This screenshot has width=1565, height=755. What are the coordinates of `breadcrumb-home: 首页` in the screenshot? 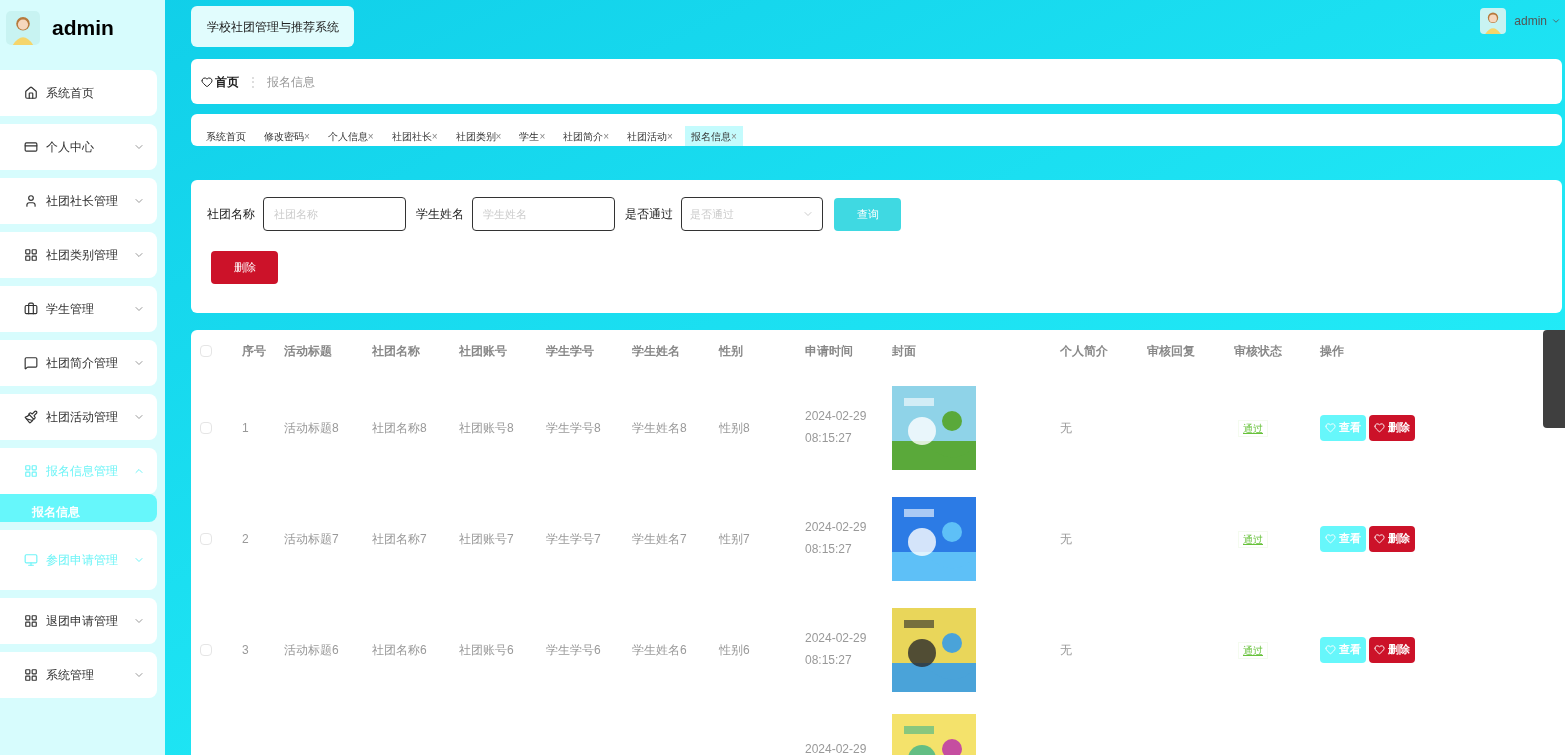 It's located at (220, 81).